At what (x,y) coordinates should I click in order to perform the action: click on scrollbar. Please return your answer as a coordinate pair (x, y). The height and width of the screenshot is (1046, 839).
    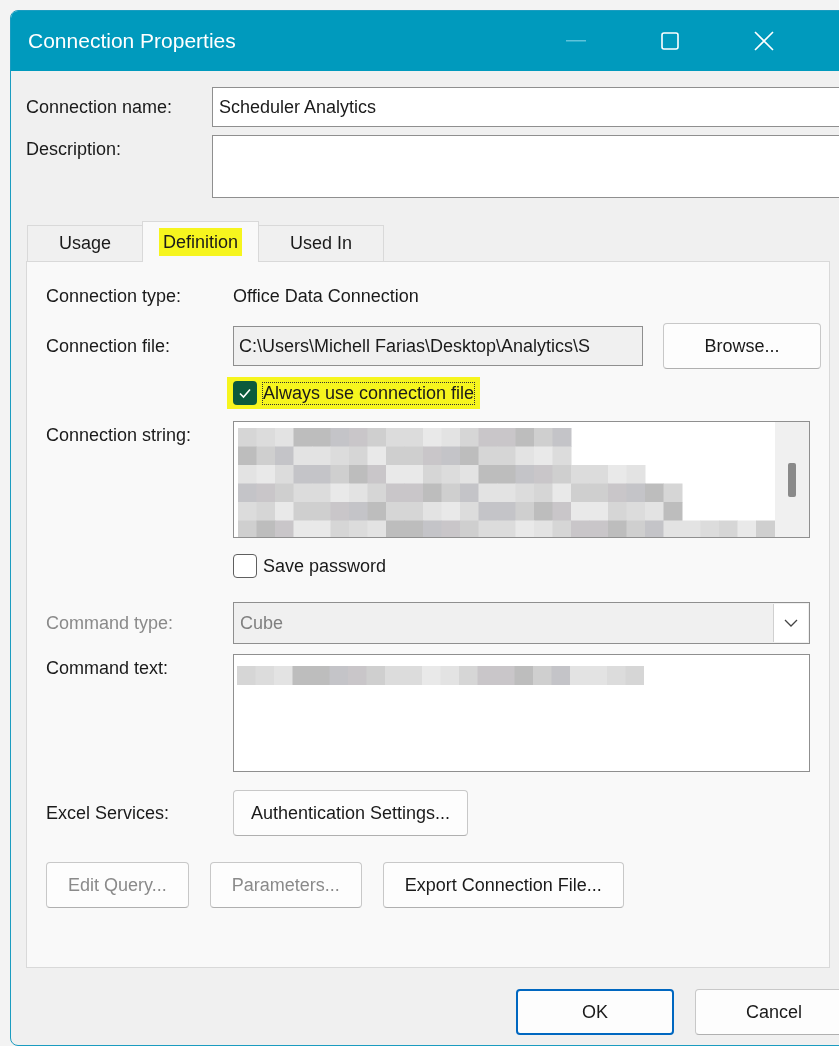
    Looking at the image, I should click on (792, 479).